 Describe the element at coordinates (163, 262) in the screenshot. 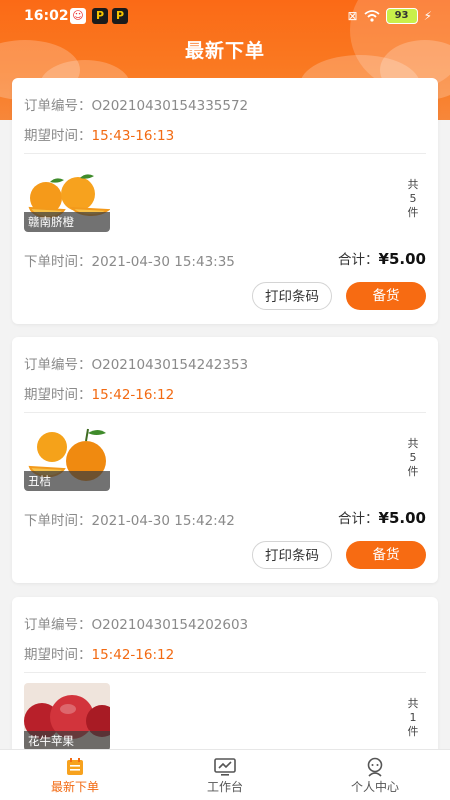

I see `order-time: 2021-04-30 15:43:35` at that location.